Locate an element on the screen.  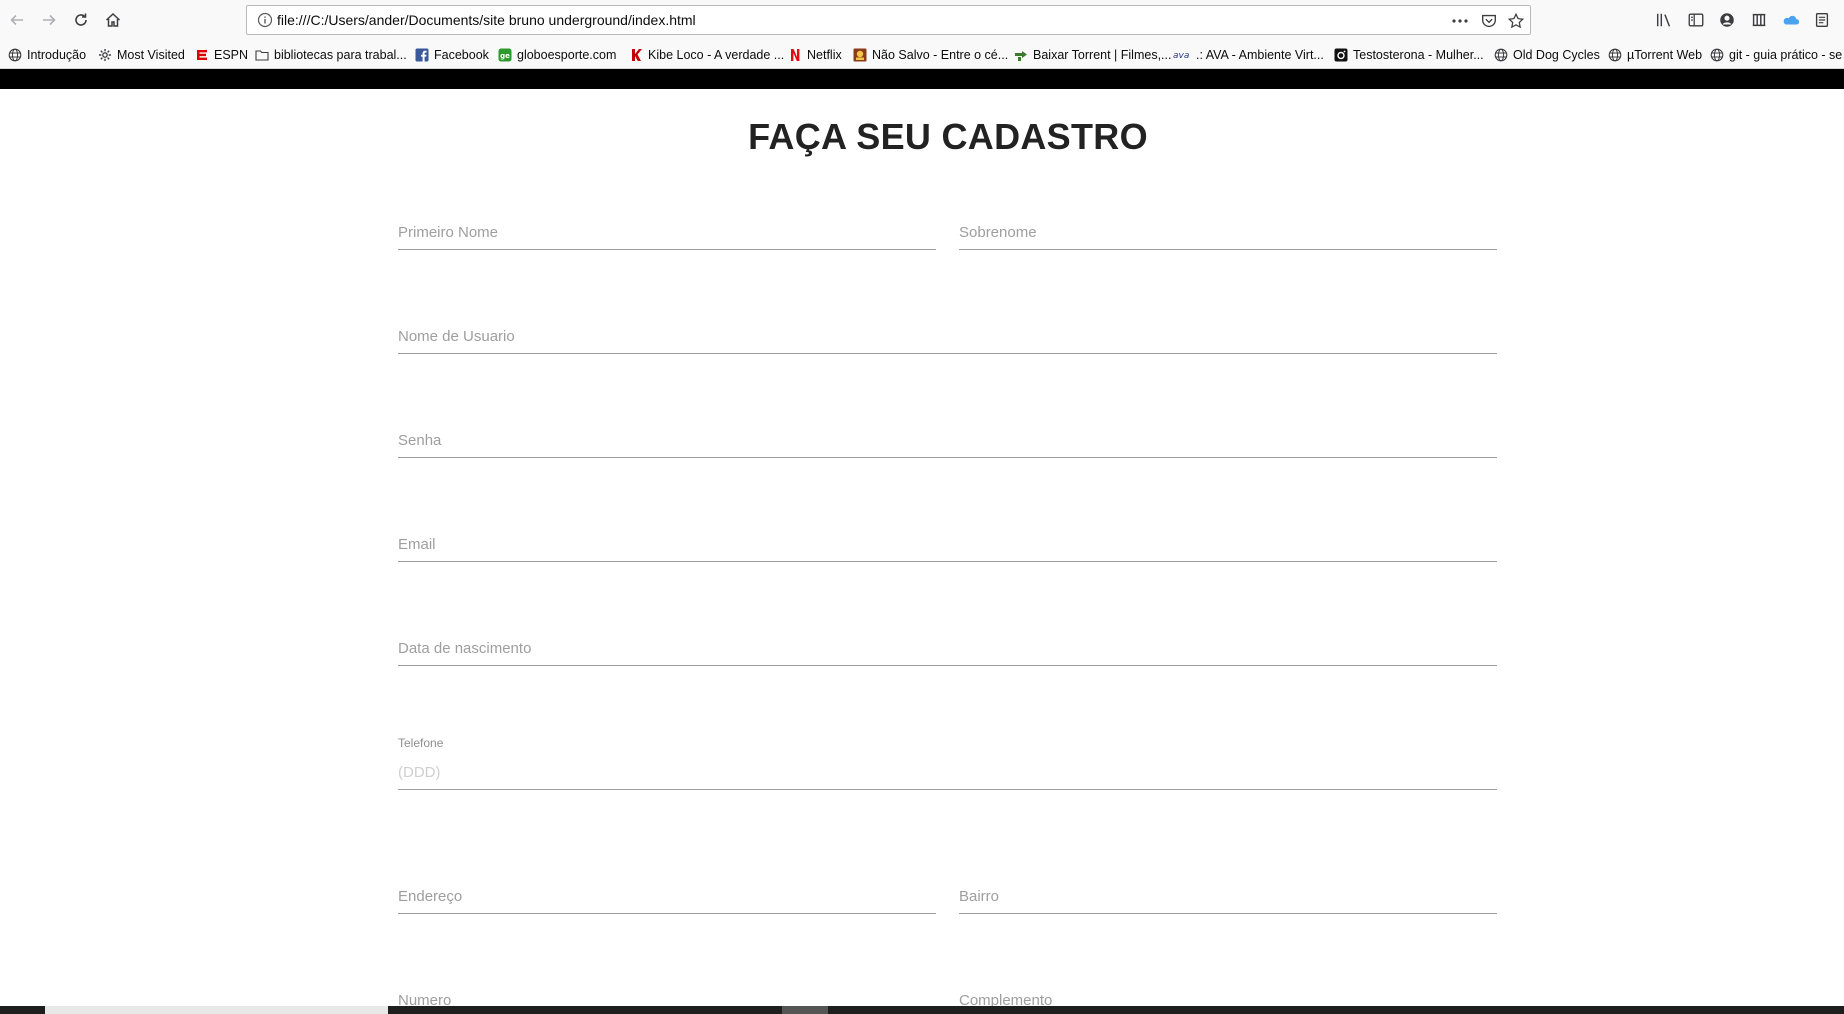
onedrive-icon is located at coordinates (1791, 20).